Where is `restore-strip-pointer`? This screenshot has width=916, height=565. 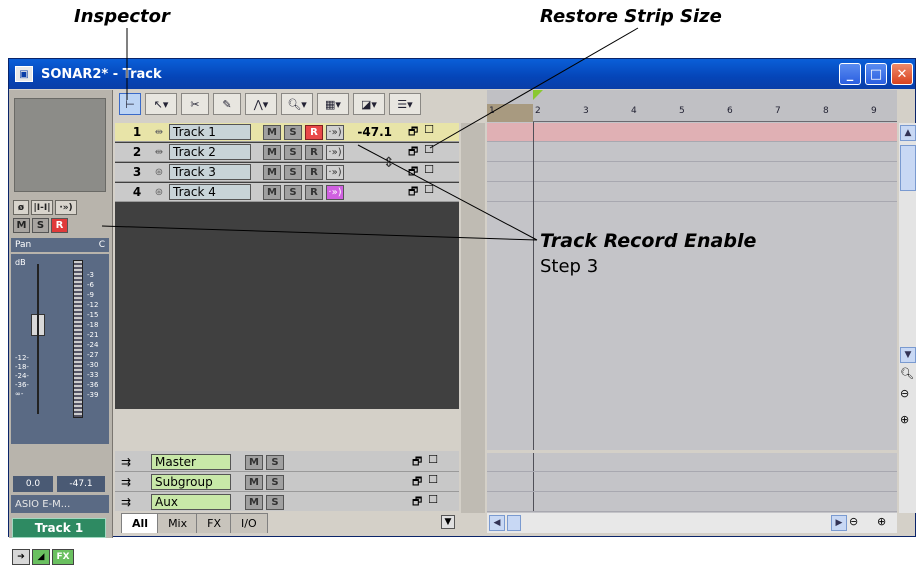 restore-strip-pointer is located at coordinates (534, 88).